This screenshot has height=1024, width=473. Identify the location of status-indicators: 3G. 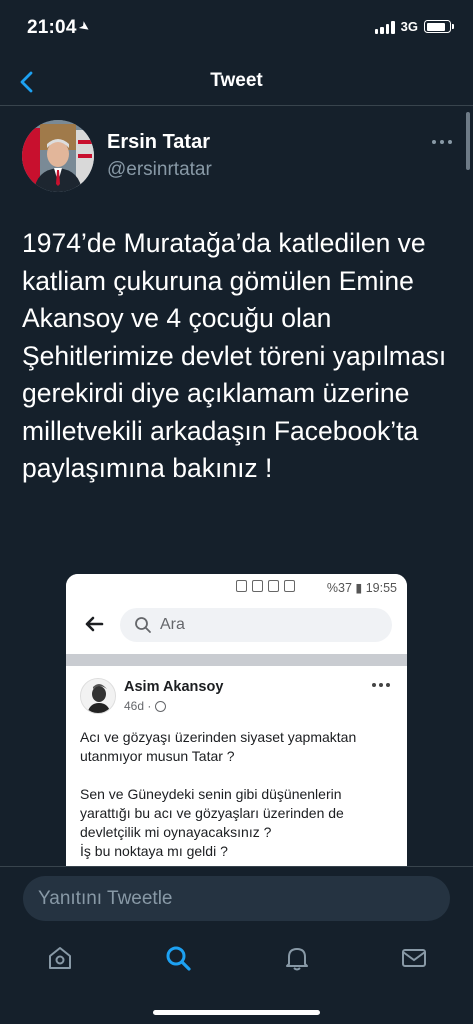
(414, 26).